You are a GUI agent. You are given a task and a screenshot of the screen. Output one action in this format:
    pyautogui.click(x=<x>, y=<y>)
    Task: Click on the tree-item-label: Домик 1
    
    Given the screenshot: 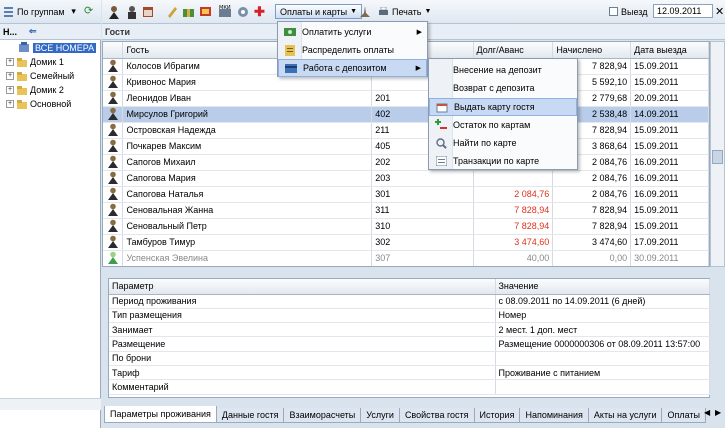 What is the action you would take?
    pyautogui.click(x=47, y=62)
    